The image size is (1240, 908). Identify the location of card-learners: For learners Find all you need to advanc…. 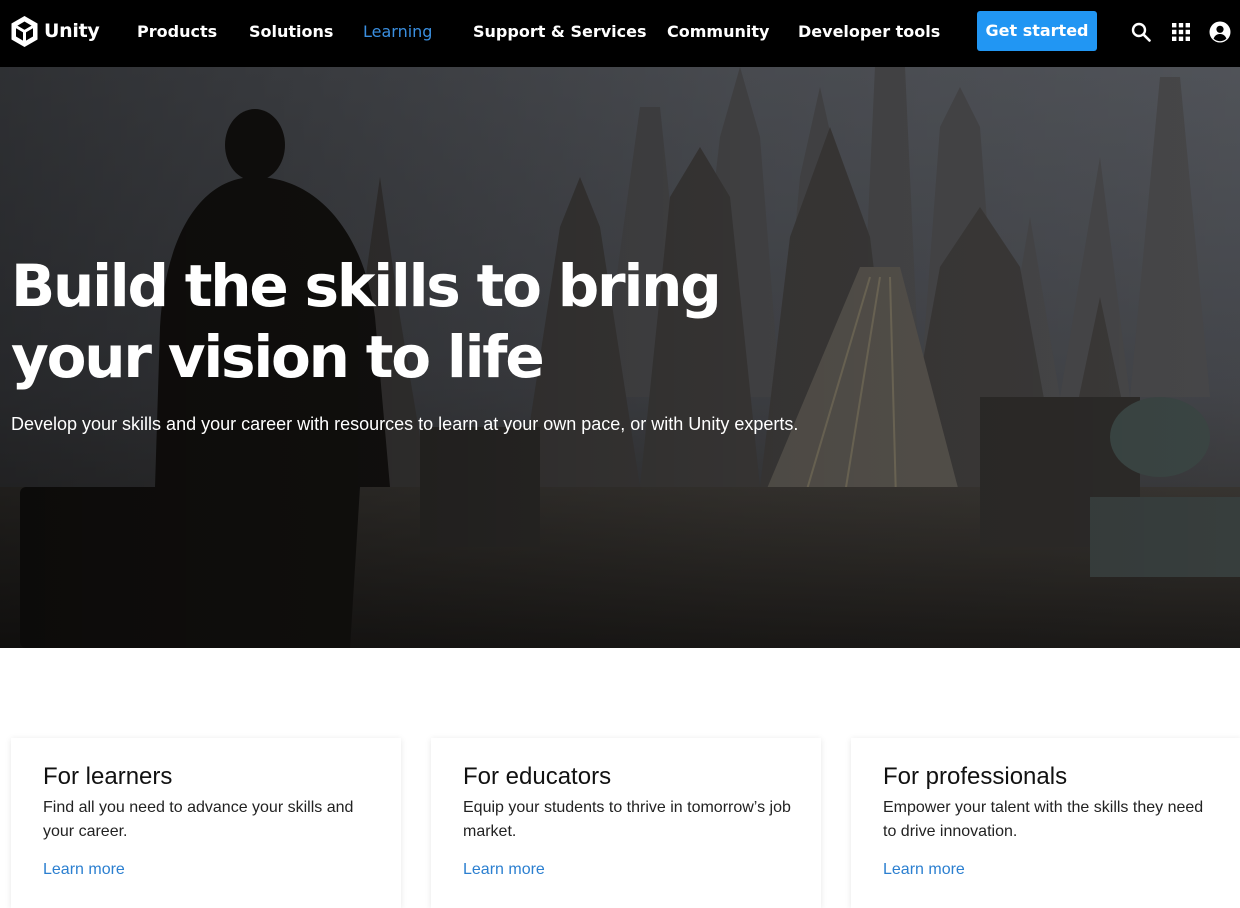
(206, 823).